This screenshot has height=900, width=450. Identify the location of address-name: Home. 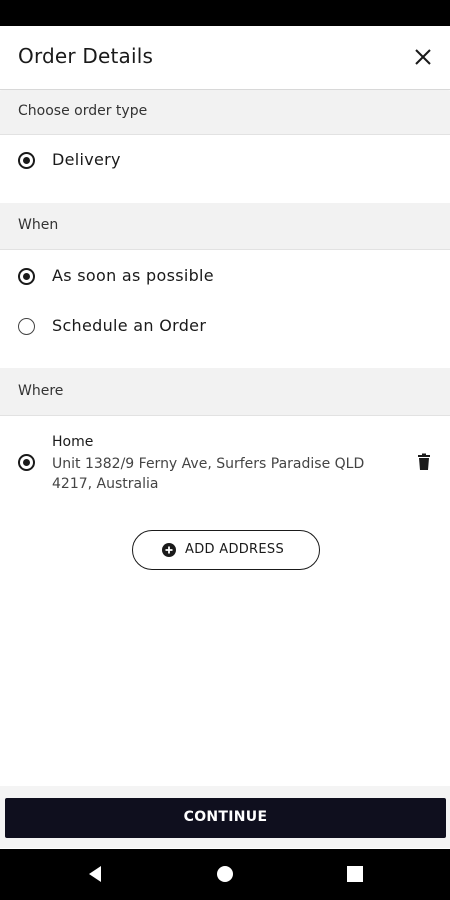
(73, 442).